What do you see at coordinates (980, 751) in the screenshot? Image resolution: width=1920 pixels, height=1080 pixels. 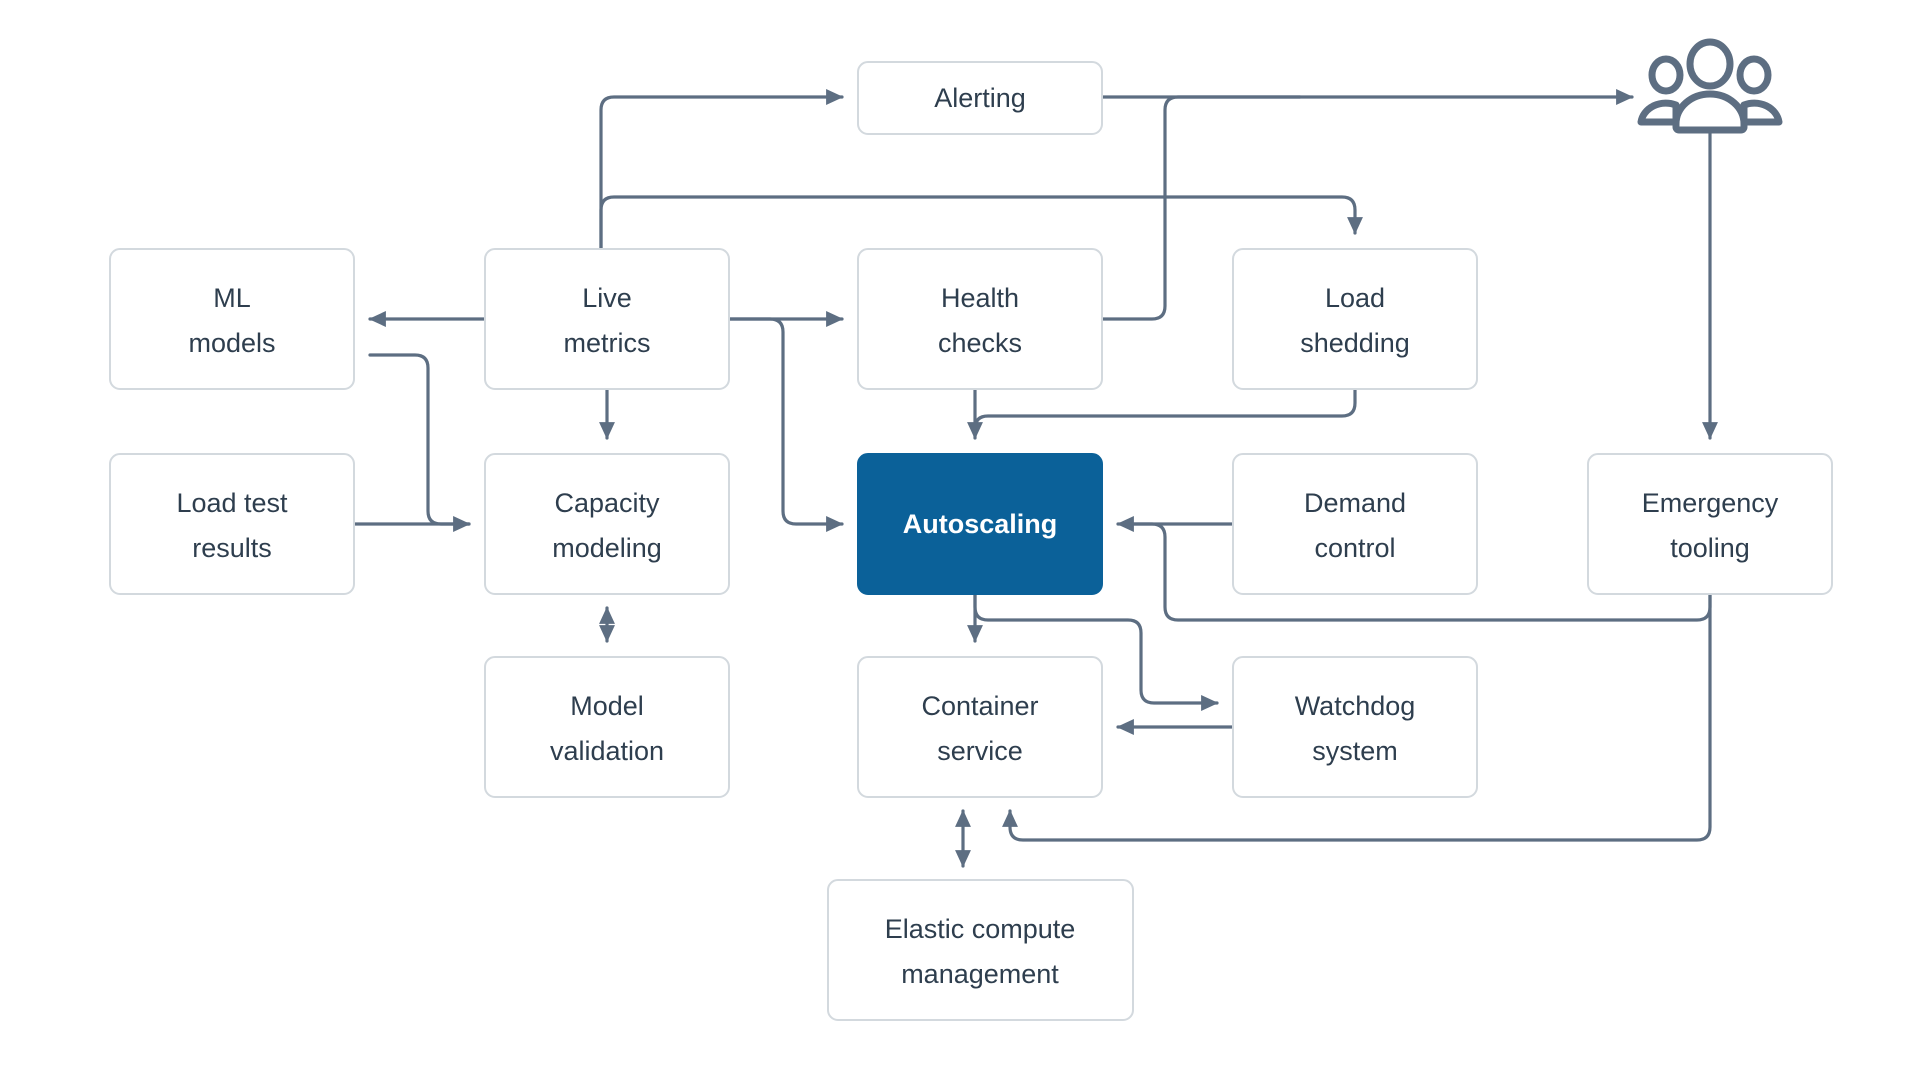 I see `node-container-service-label-line2: service` at bounding box center [980, 751].